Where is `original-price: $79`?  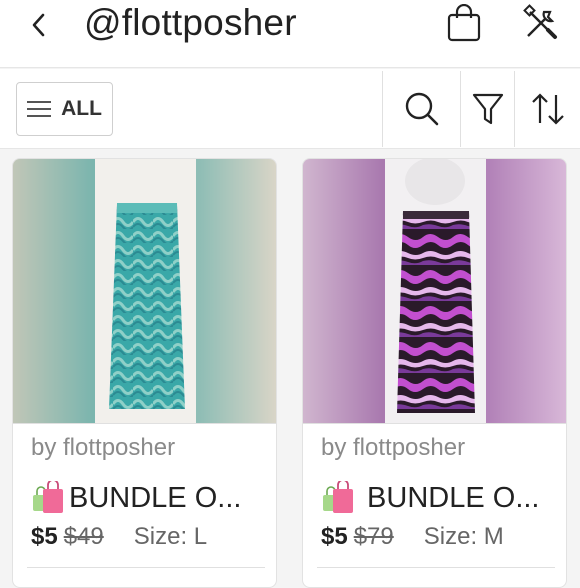 original-price: $79 is located at coordinates (373, 536).